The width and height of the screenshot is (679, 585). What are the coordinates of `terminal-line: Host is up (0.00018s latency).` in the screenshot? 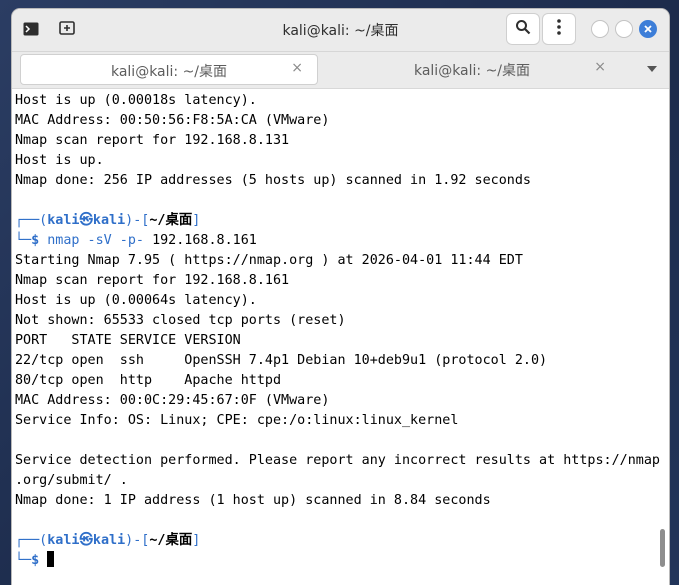 It's located at (136, 100).